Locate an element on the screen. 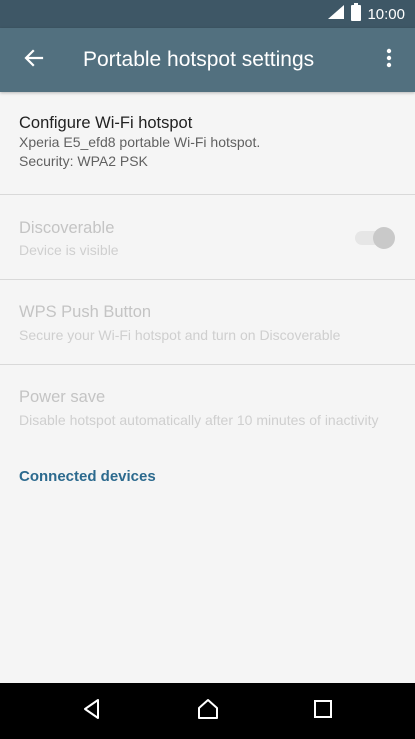 The width and height of the screenshot is (415, 739). toggle-thumb is located at coordinates (384, 238).